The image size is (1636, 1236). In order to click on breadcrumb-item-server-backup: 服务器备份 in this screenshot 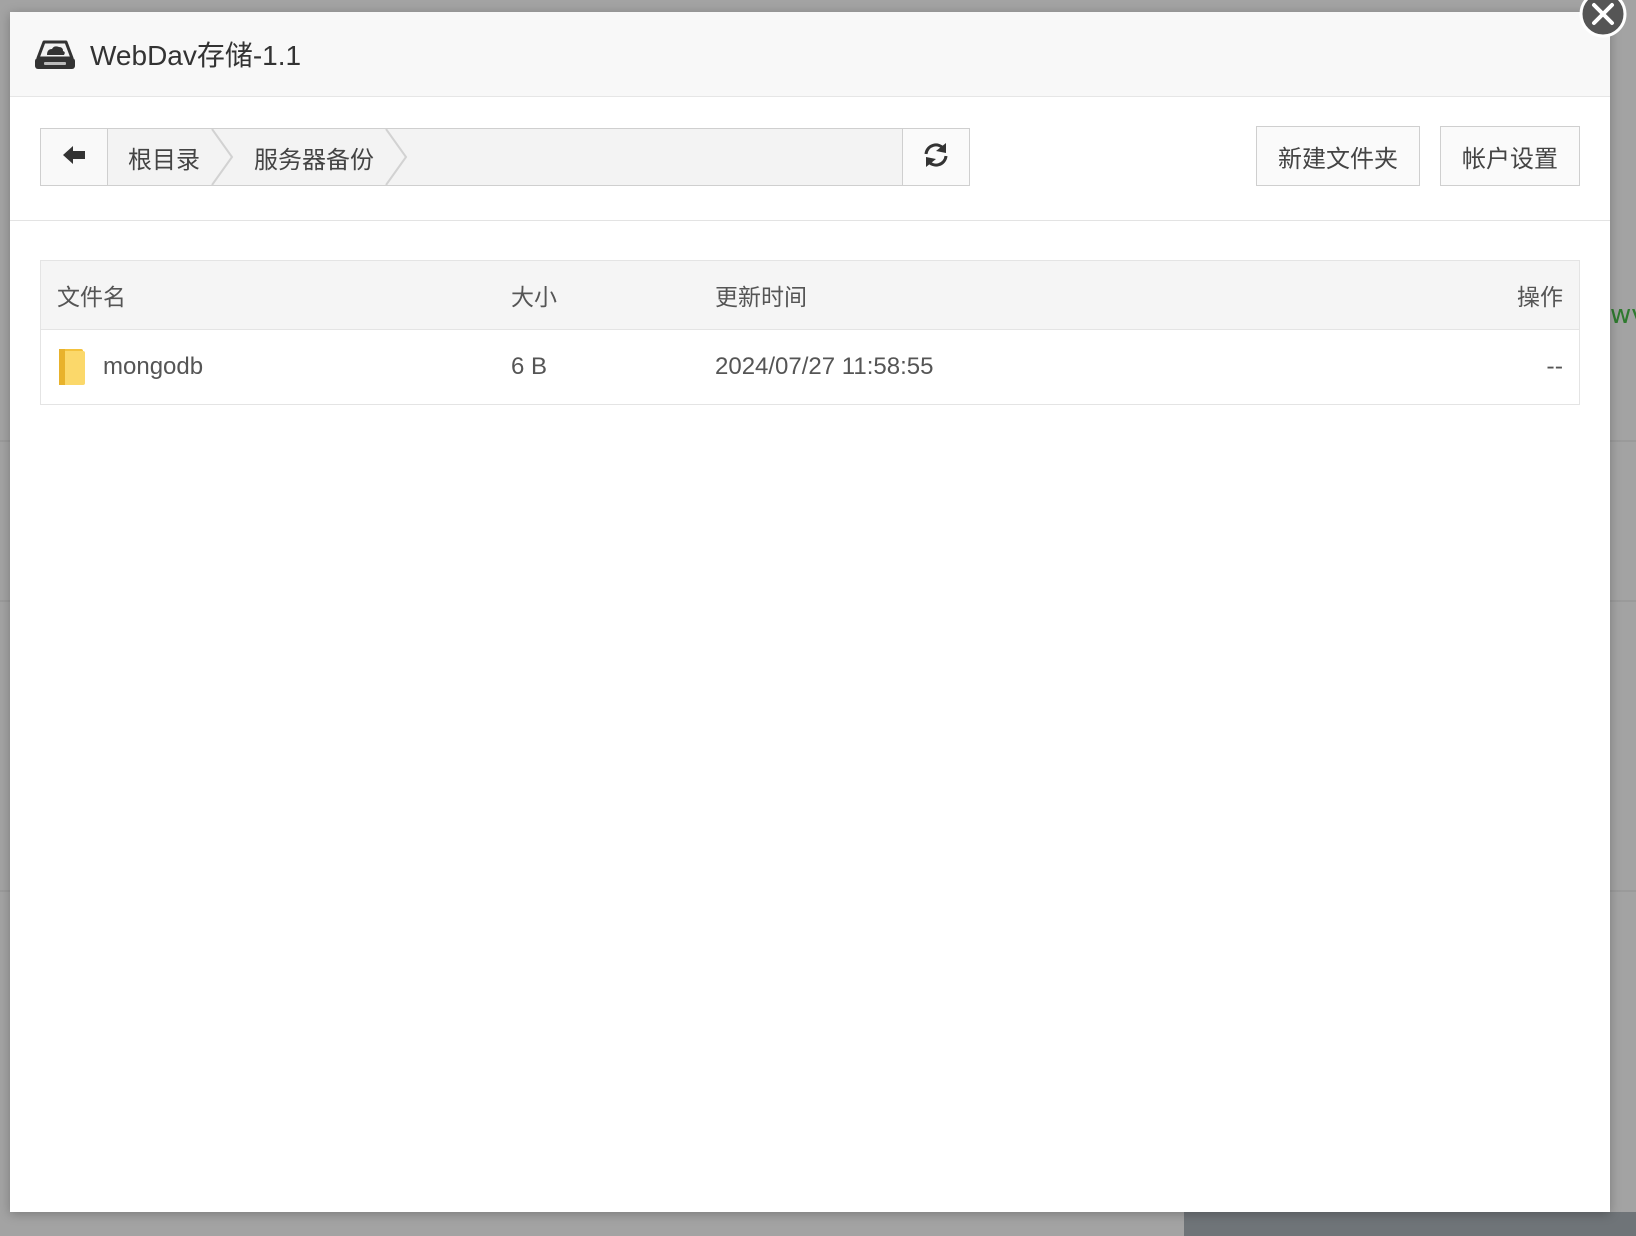, I will do `click(321, 157)`.